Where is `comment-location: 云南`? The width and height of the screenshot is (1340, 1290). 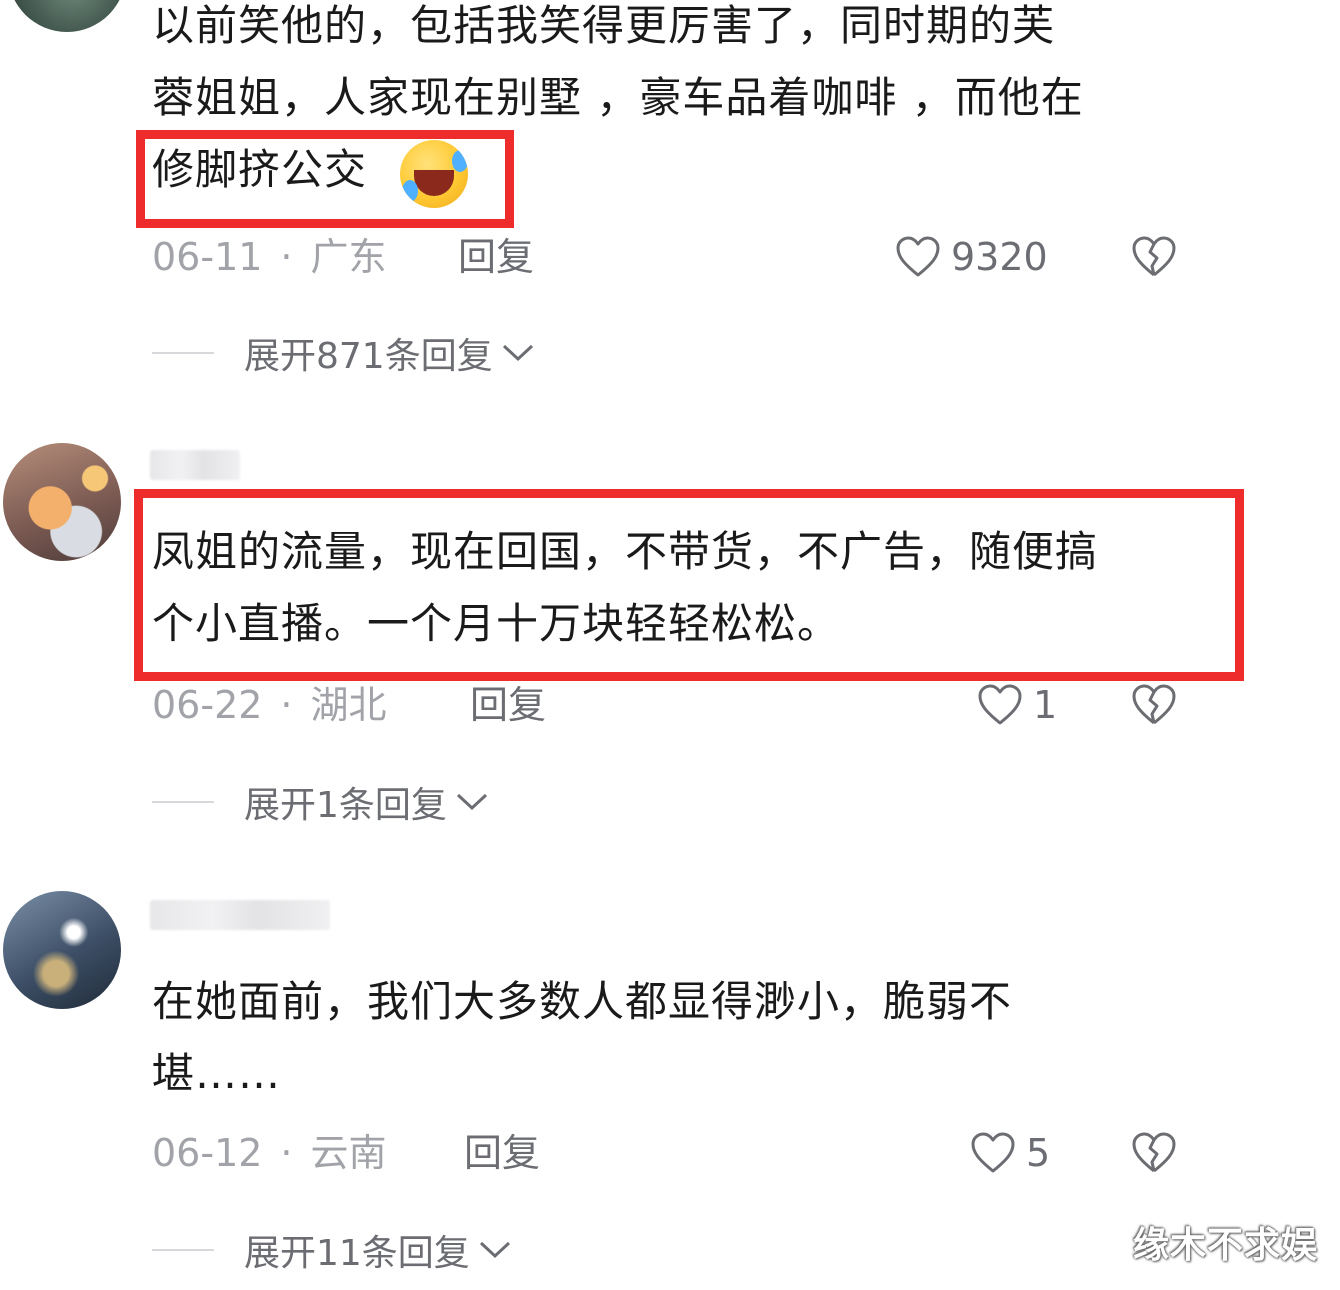
comment-location: 云南 is located at coordinates (348, 1153).